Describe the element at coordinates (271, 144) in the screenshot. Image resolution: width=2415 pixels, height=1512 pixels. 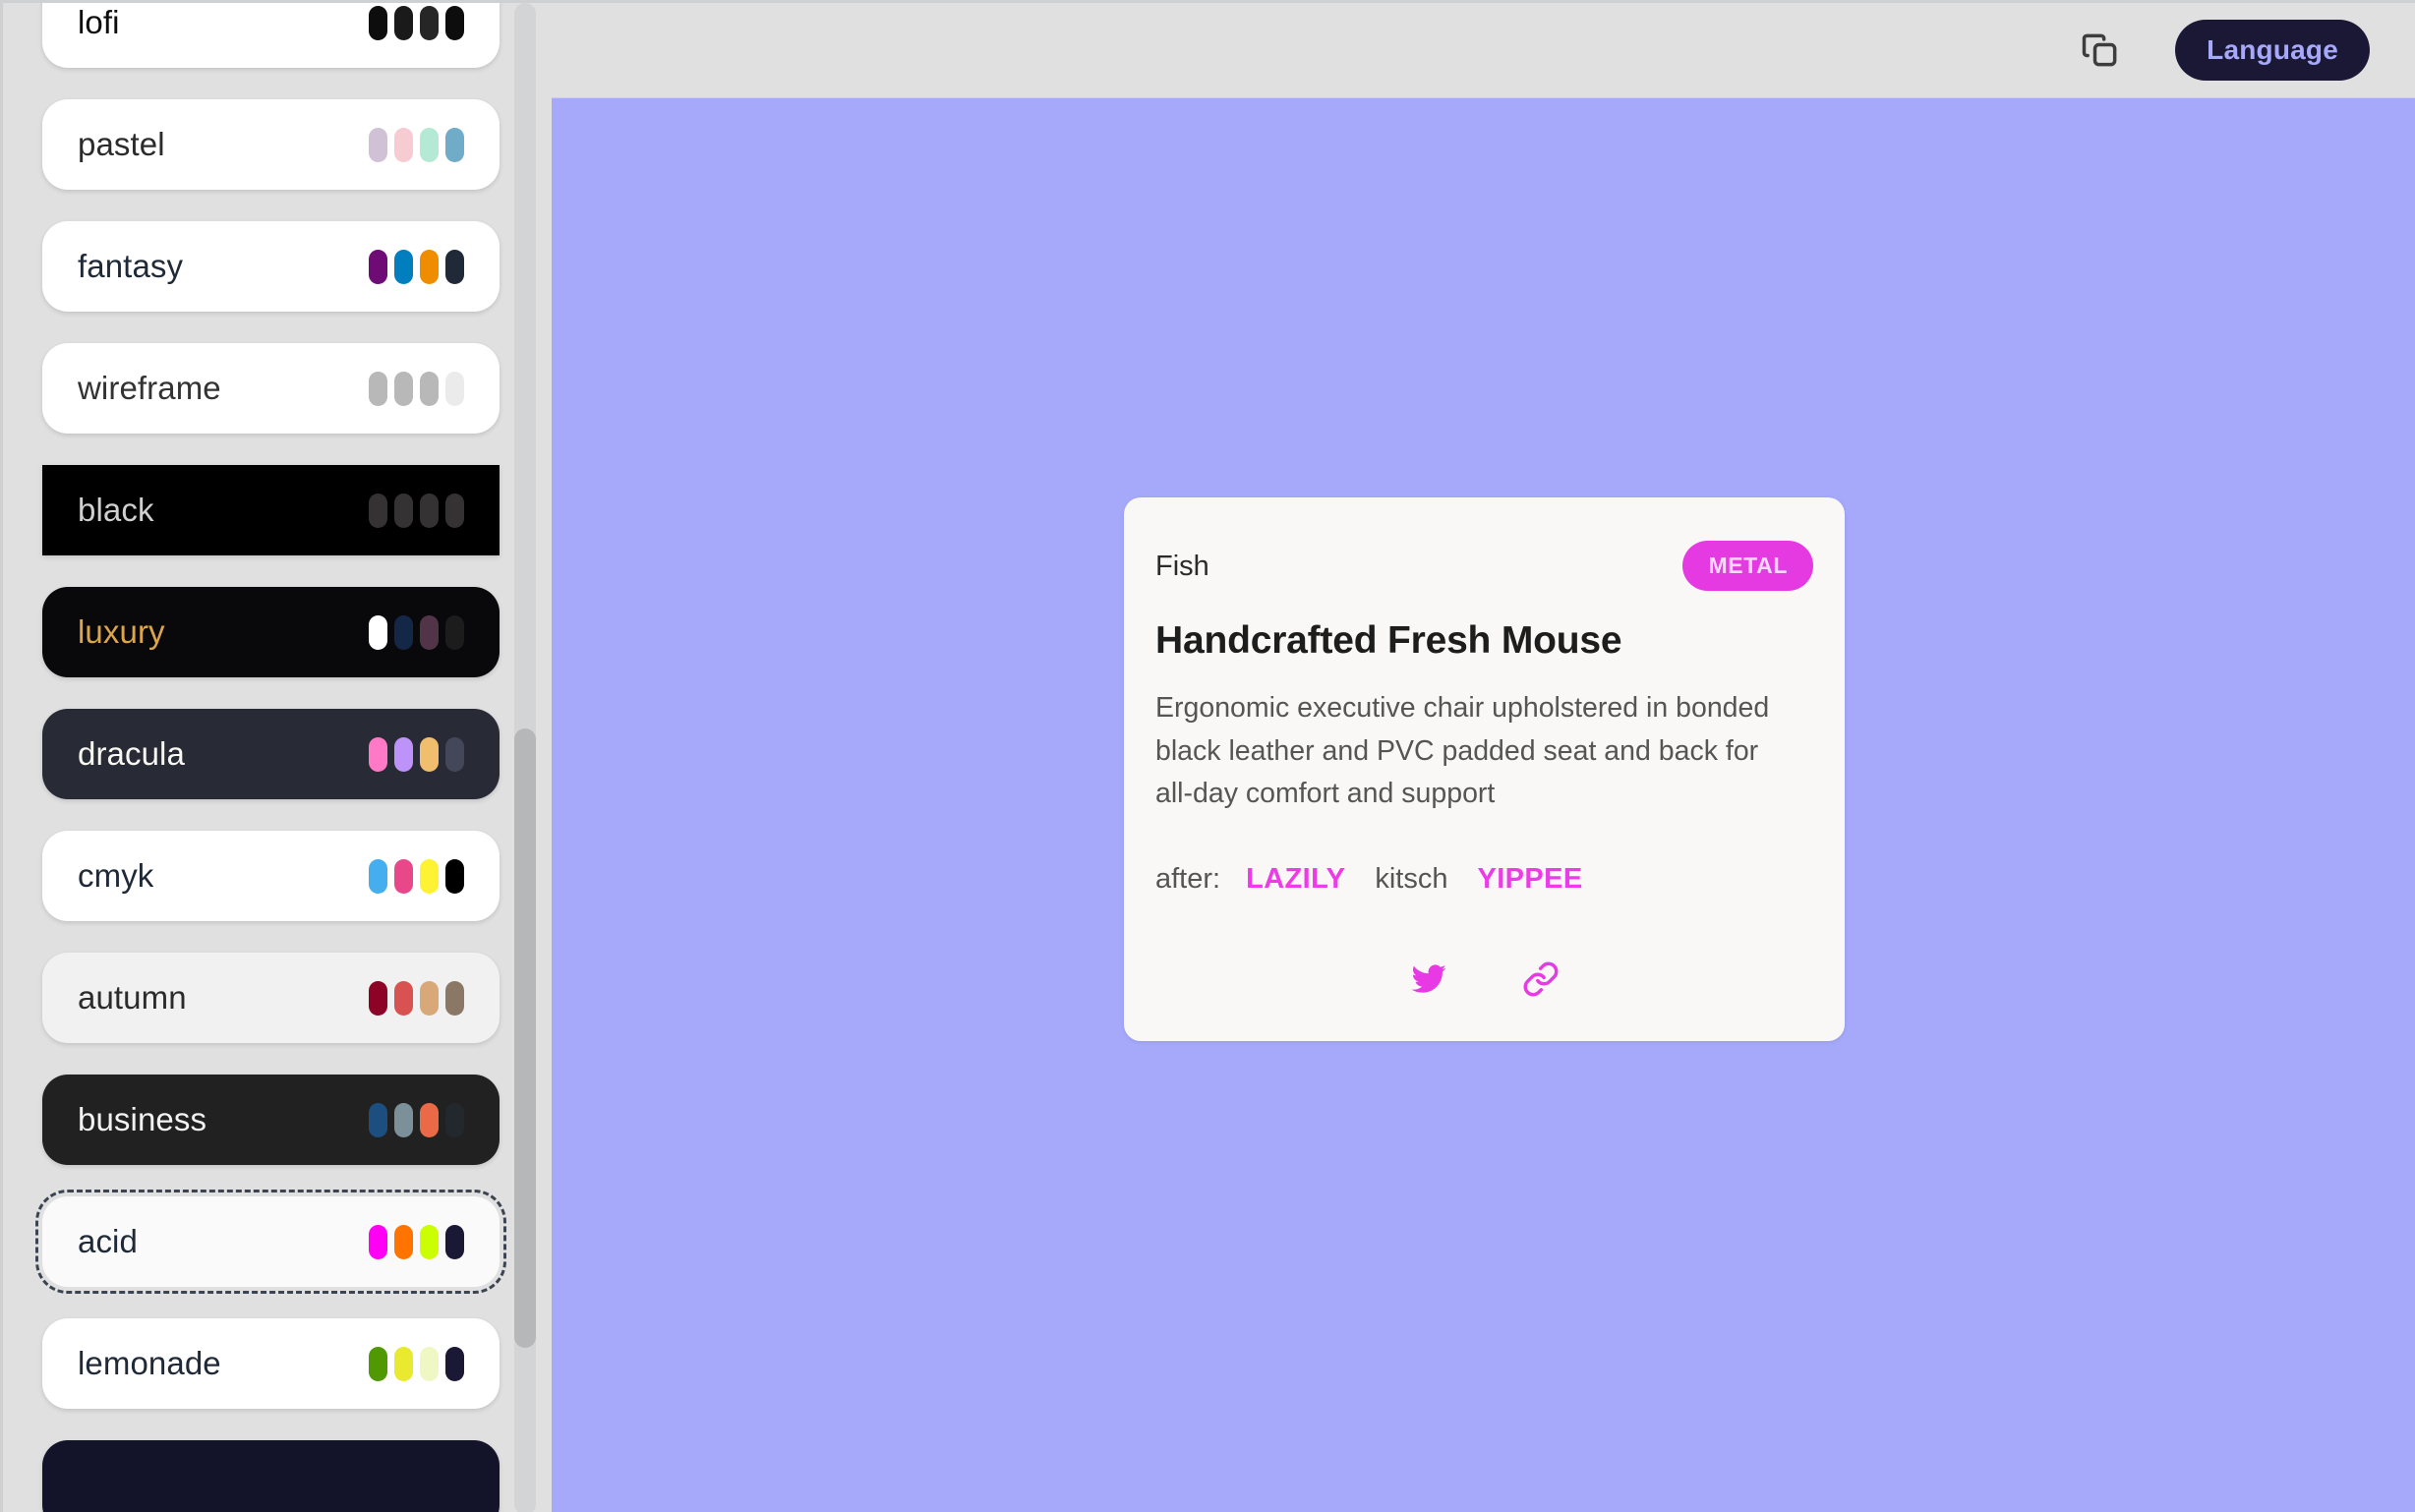
I see `theme-item-pastel: pastel` at that location.